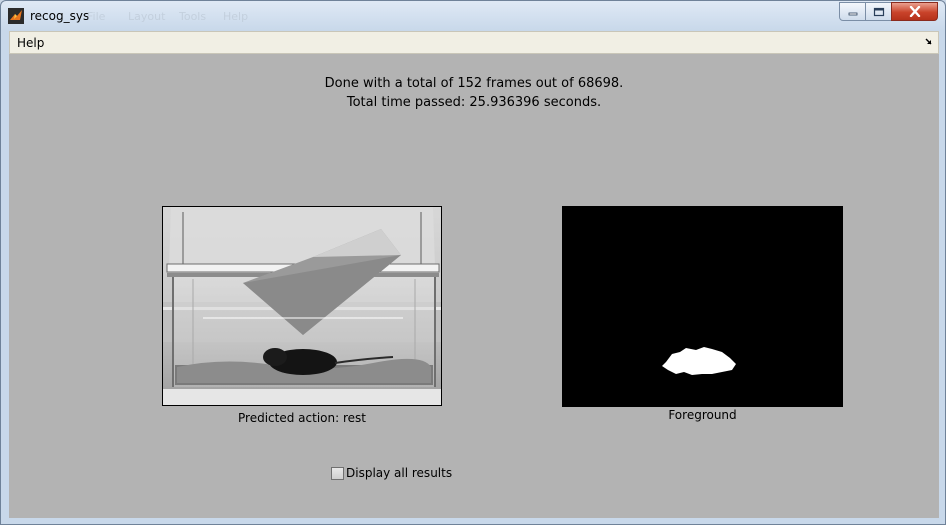 The height and width of the screenshot is (525, 946). What do you see at coordinates (474, 42) in the screenshot?
I see `menu-bar: Help` at bounding box center [474, 42].